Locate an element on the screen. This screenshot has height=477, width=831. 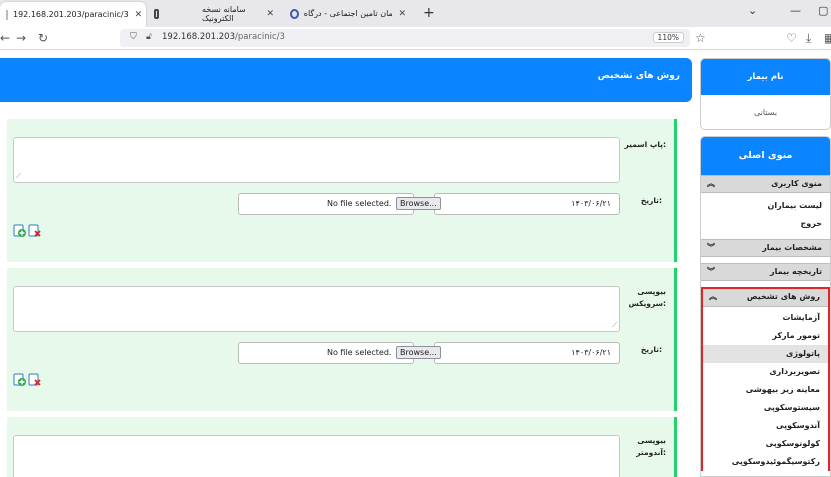
tab-pinned is located at coordinates (159, 13).